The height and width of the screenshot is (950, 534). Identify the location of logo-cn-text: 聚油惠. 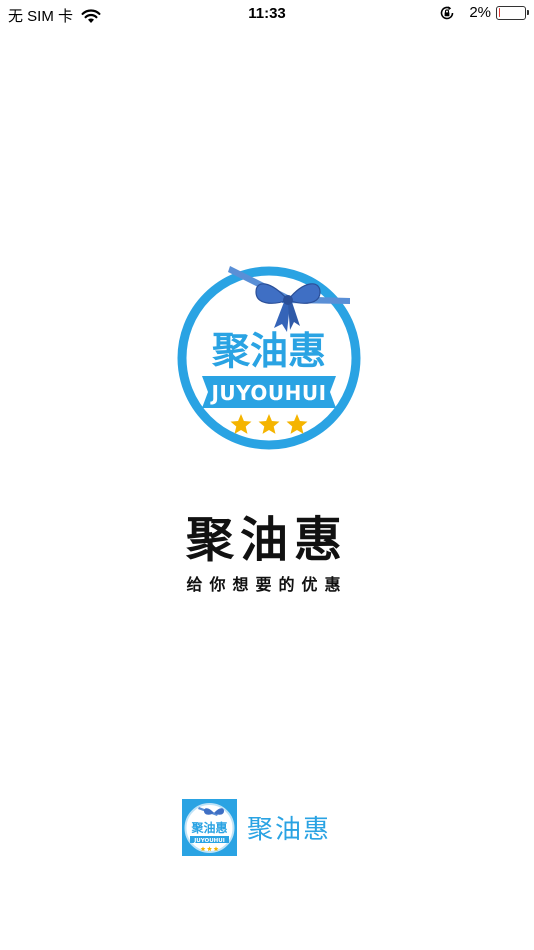
(268, 351).